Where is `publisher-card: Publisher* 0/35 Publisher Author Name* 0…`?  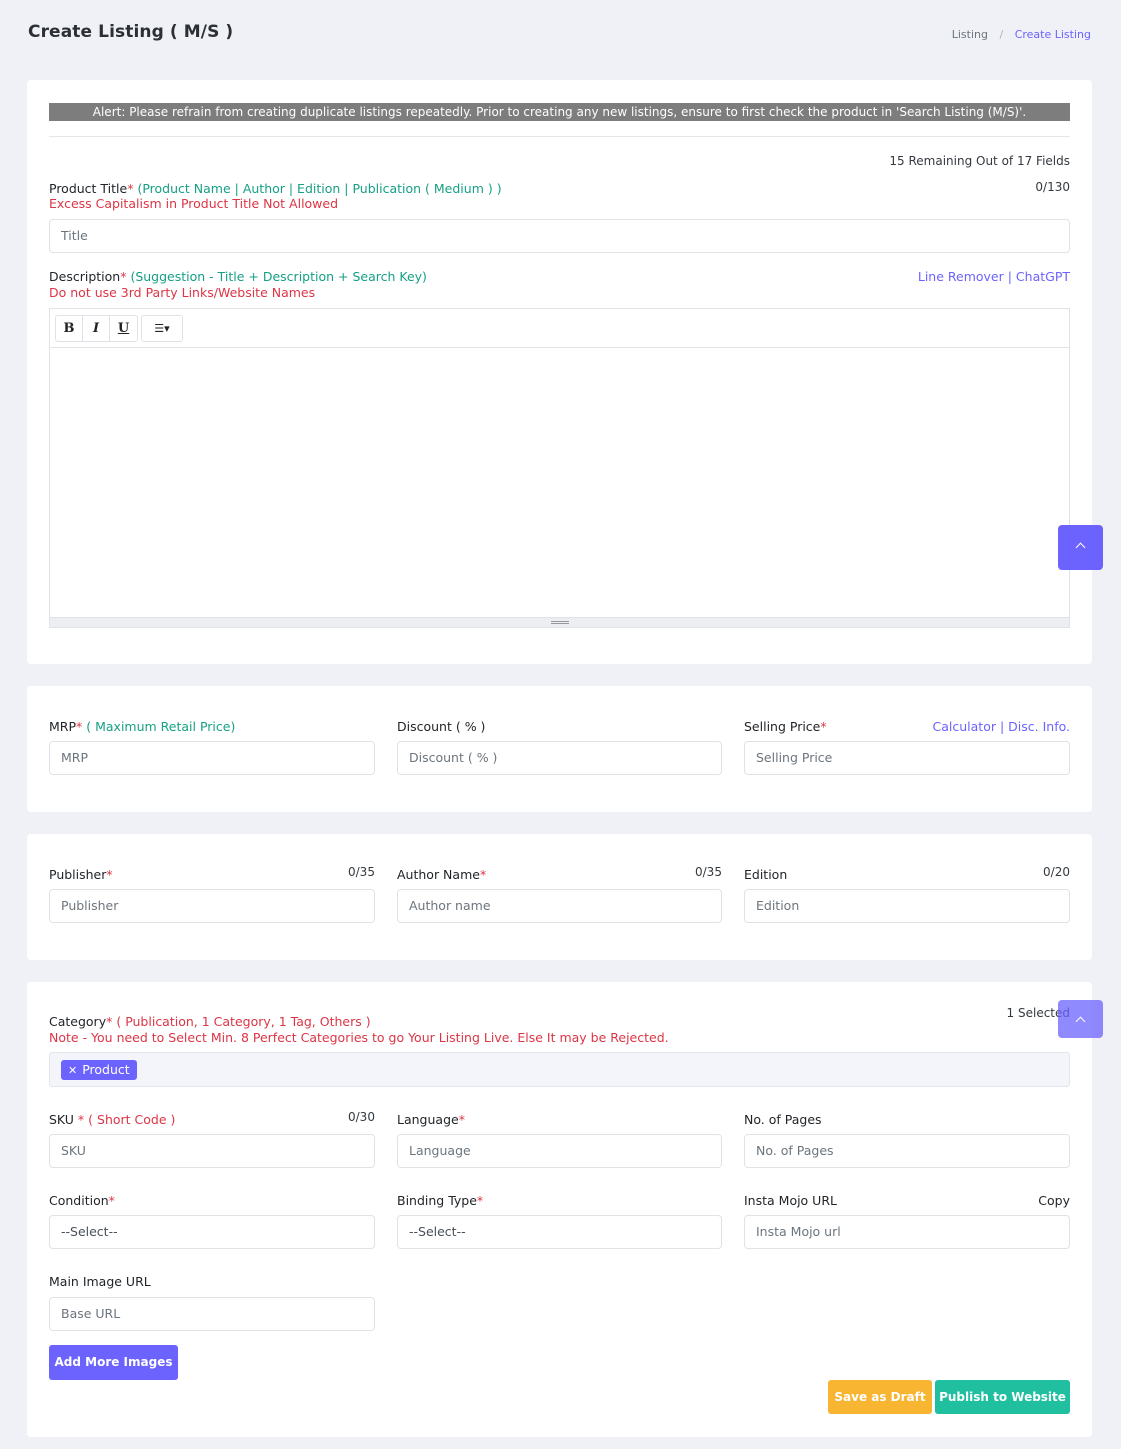
publisher-card: Publisher* 0/35 Publisher Author Name* 0… is located at coordinates (559, 897).